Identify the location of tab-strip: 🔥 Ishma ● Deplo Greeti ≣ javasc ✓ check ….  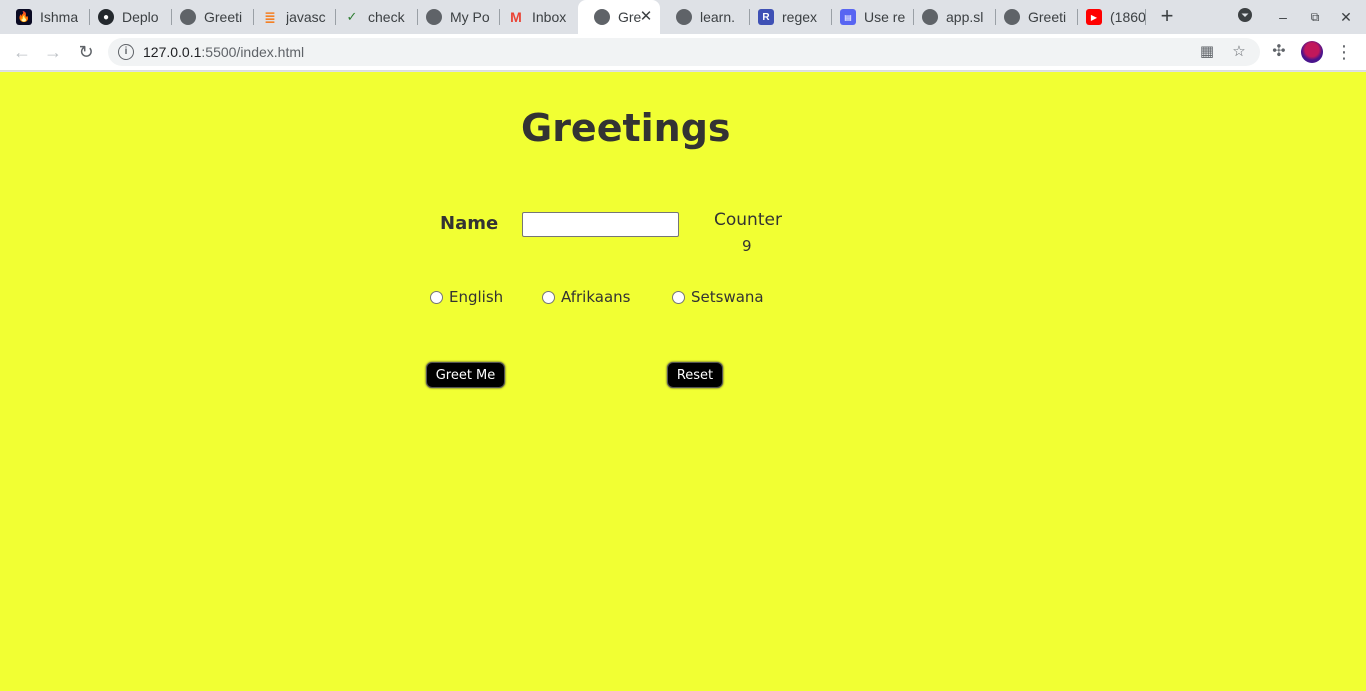
(683, 17).